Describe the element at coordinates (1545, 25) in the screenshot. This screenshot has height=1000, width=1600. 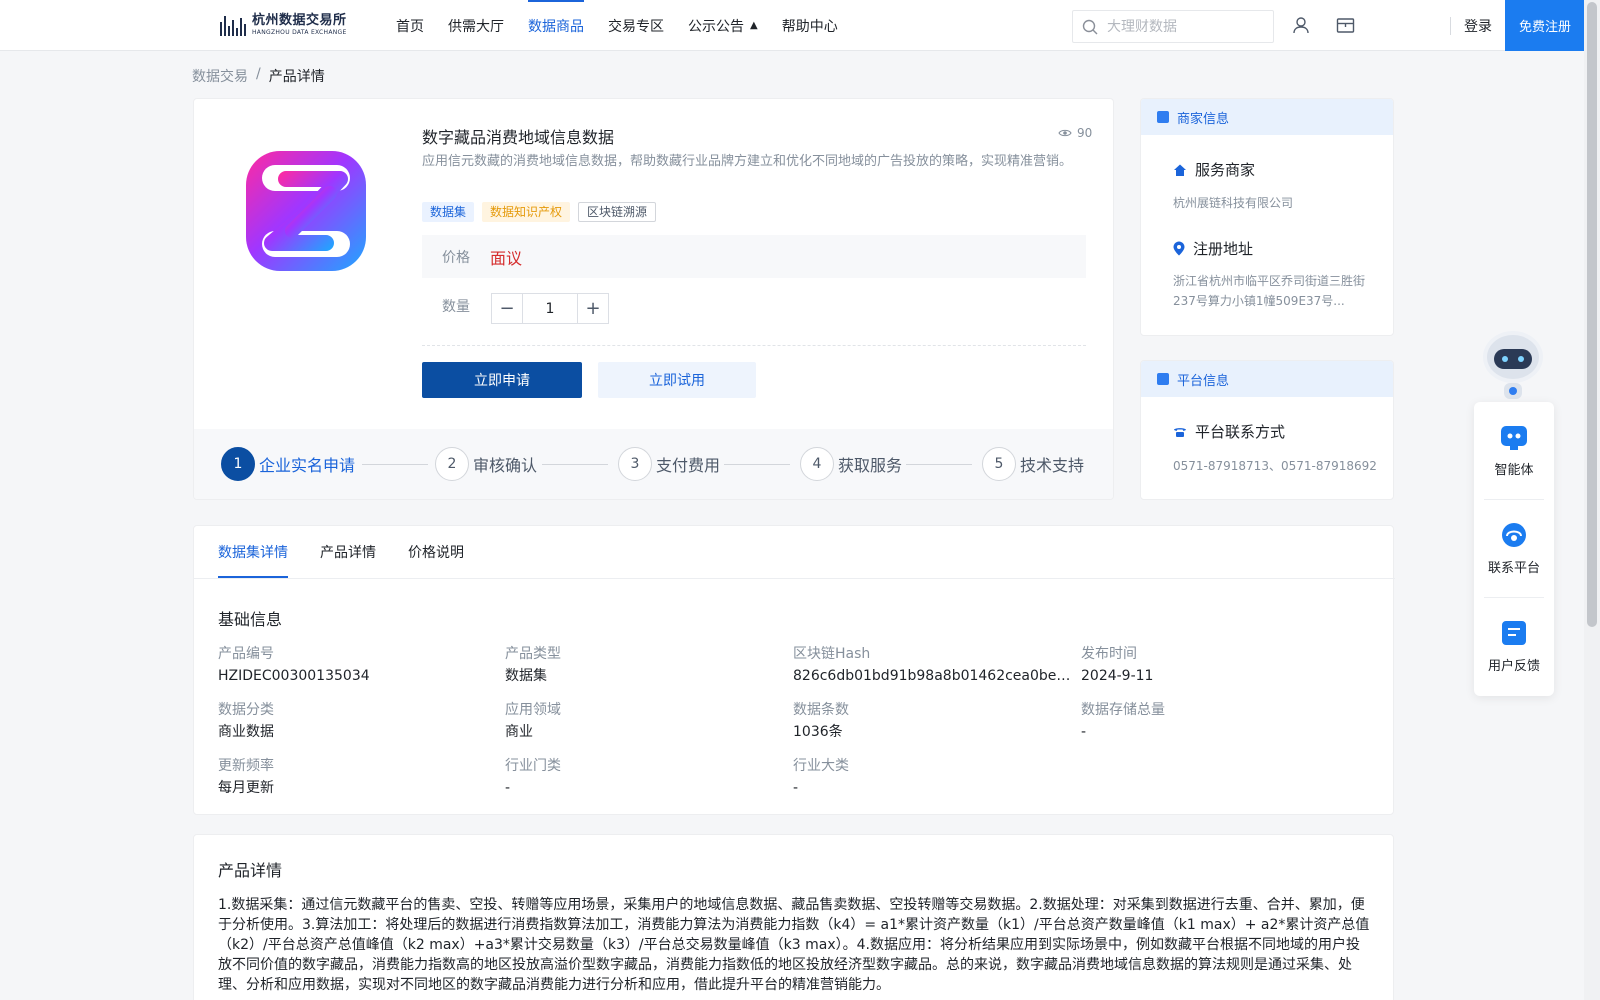
I see `register-button: 免费注册` at that location.